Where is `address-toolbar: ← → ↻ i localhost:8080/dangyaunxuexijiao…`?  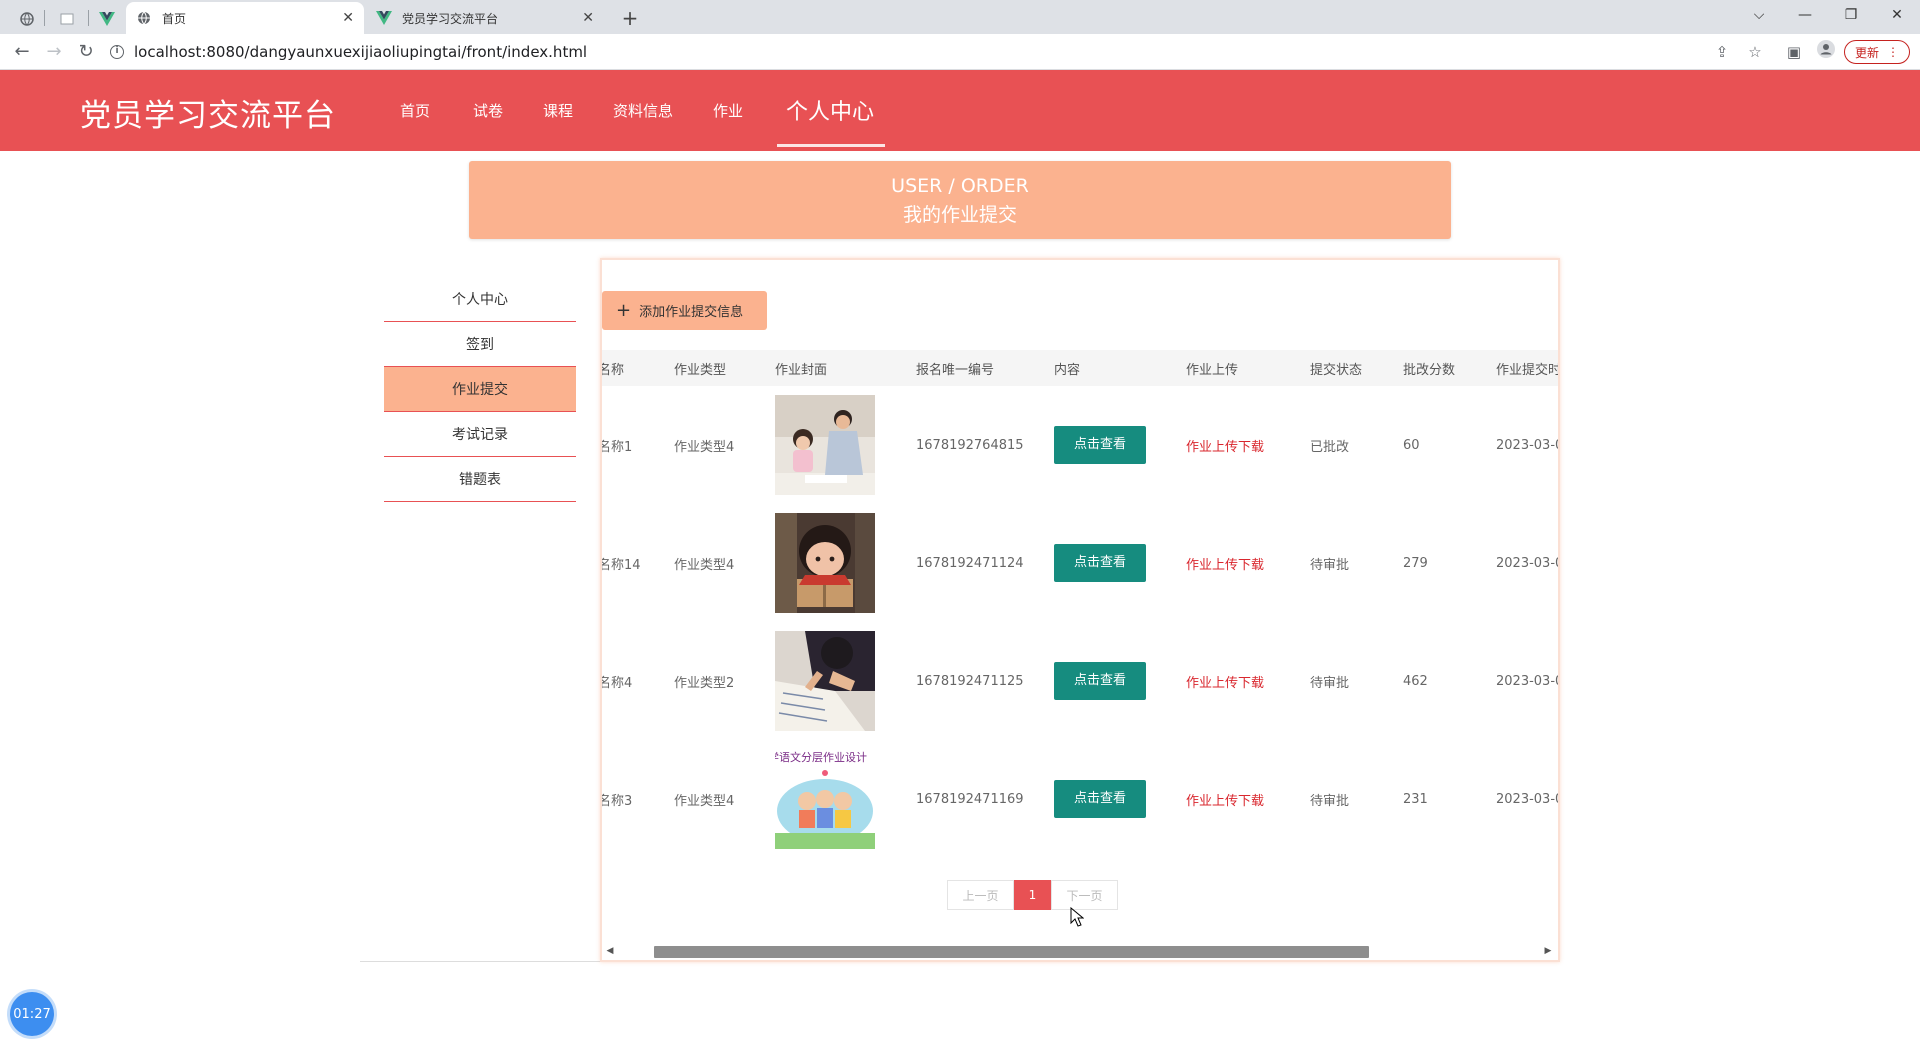 address-toolbar: ← → ↻ i localhost:8080/dangyaunxuexijiao… is located at coordinates (960, 52).